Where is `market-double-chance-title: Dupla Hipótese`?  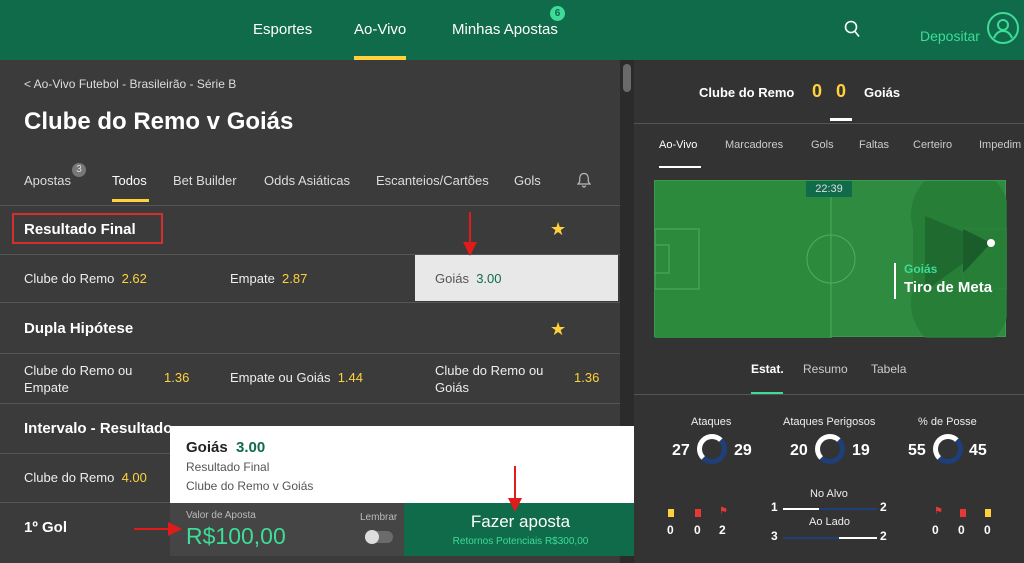 market-double-chance-title: Dupla Hipótese is located at coordinates (78, 328).